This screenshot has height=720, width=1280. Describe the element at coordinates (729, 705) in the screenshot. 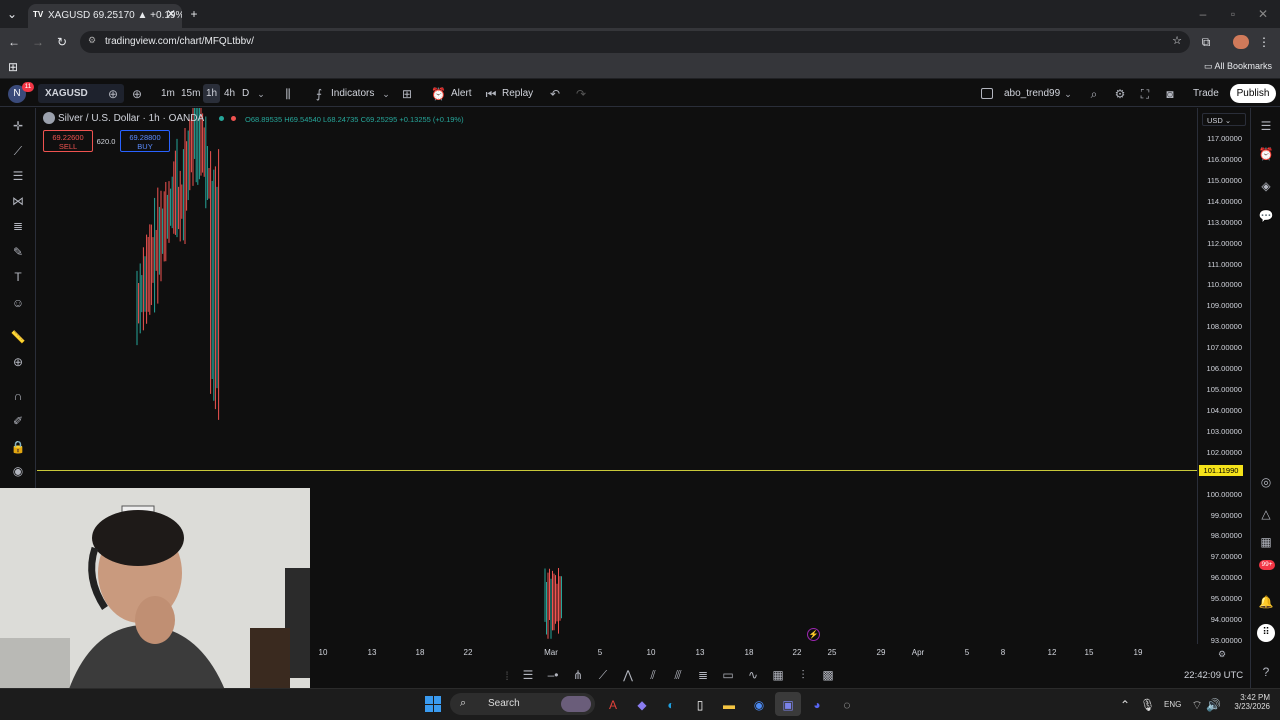

I see `file-explorer-icon: ▬` at that location.